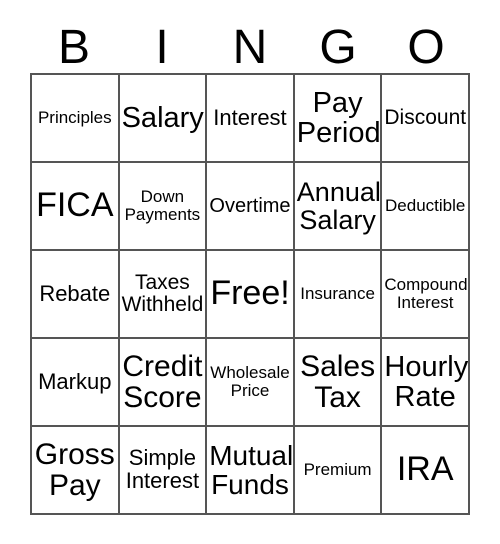  I want to click on bingo-cell: Mutual Funds, so click(251, 471).